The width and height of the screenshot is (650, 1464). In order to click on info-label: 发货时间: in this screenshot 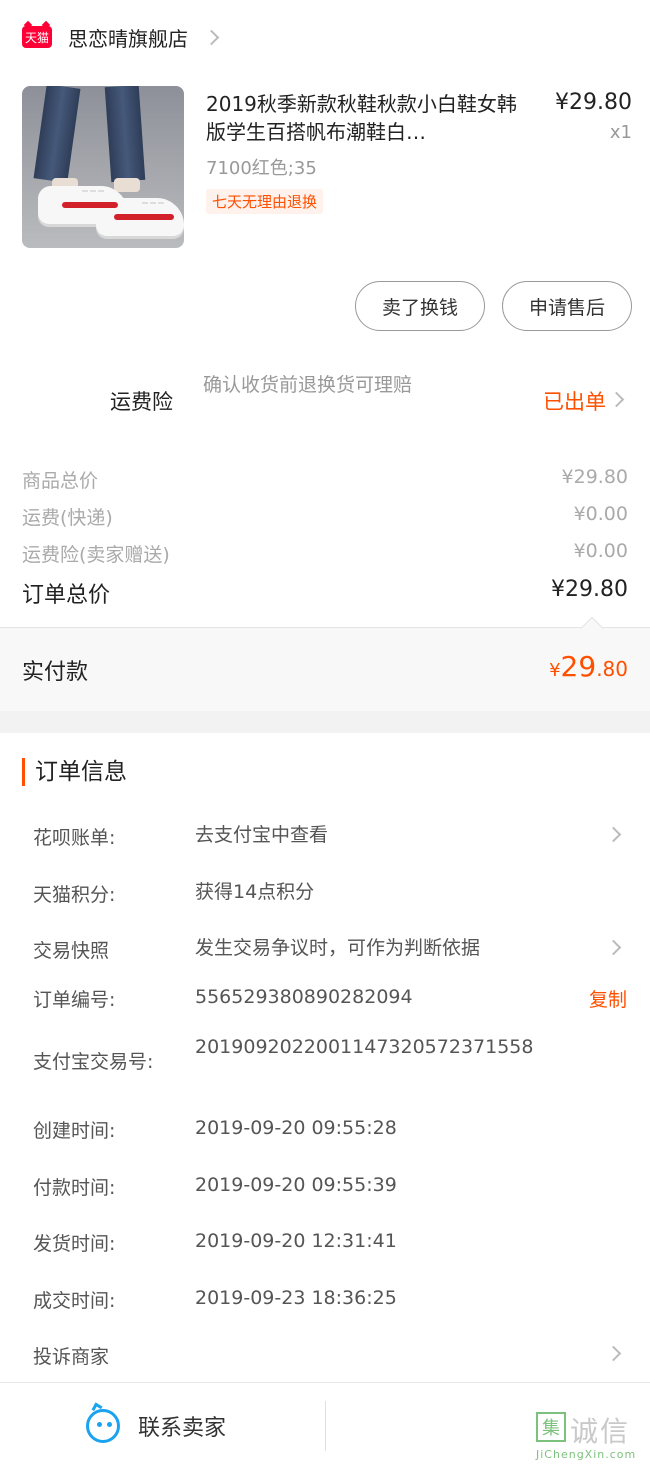, I will do `click(74, 1244)`.